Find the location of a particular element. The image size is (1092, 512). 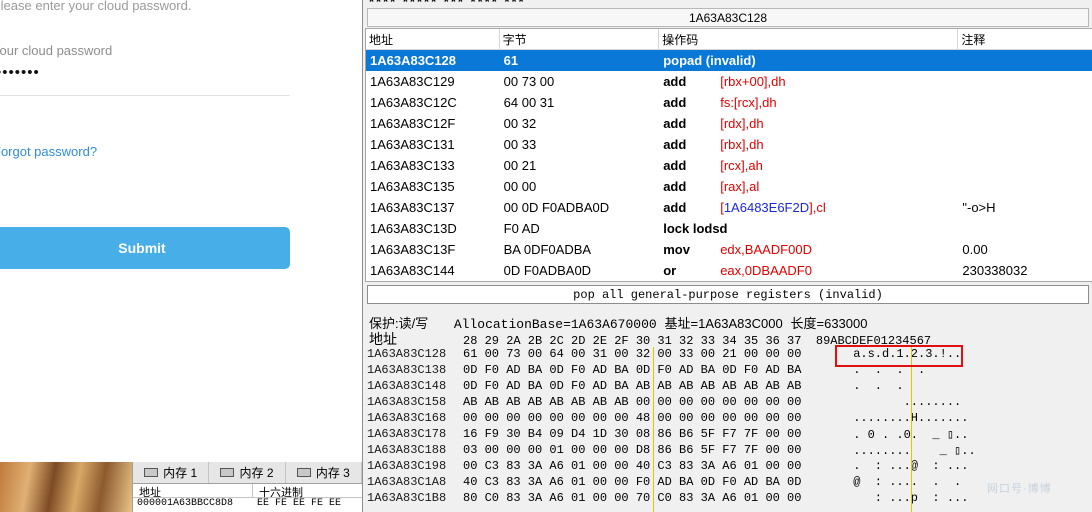

disasm-bytes: 00 32 is located at coordinates (520, 123).